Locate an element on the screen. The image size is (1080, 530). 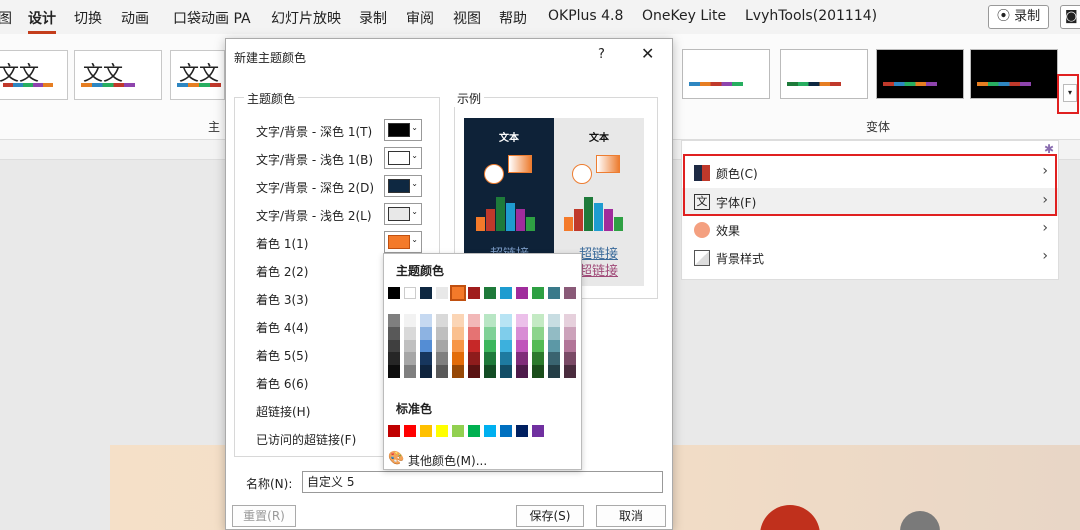
color-picker-light2: ⌄ is located at coordinates (403, 214).